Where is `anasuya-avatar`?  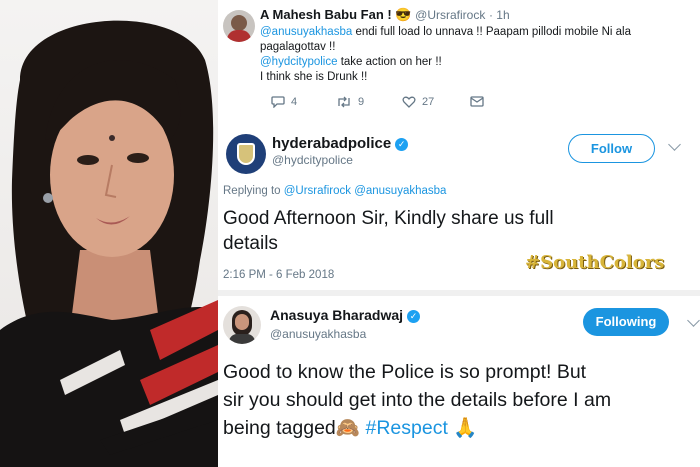
anasuya-avatar is located at coordinates (242, 325).